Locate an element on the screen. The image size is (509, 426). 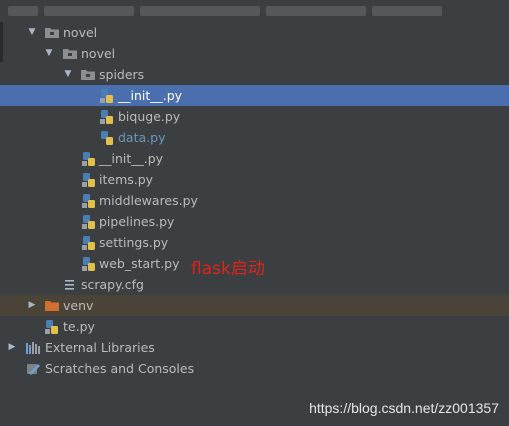
tree-item-novel-init: __init__.py is located at coordinates (254, 158).